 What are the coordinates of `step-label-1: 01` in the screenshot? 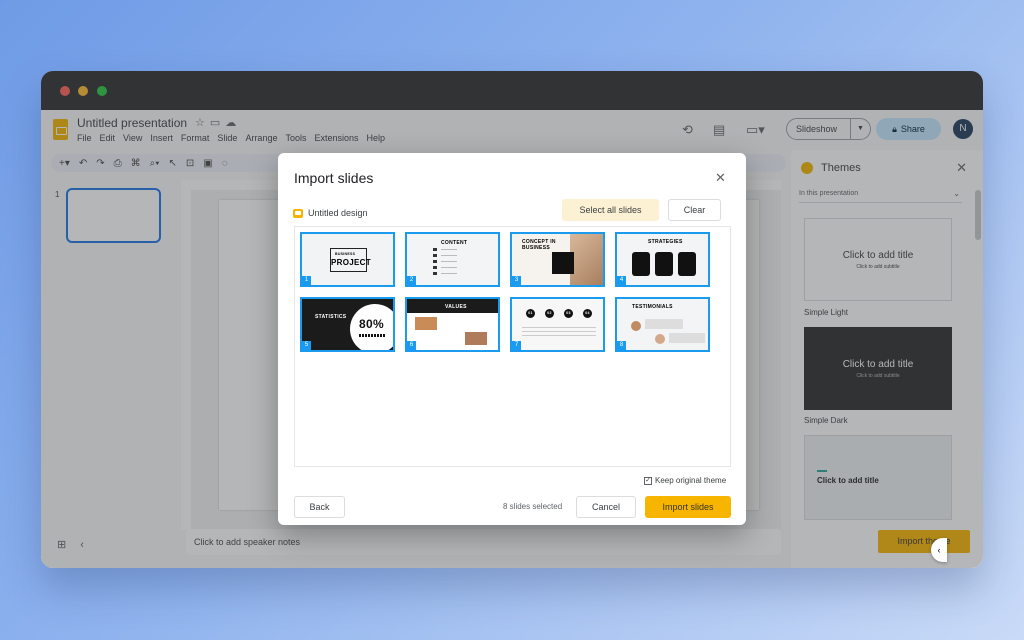 It's located at (530, 313).